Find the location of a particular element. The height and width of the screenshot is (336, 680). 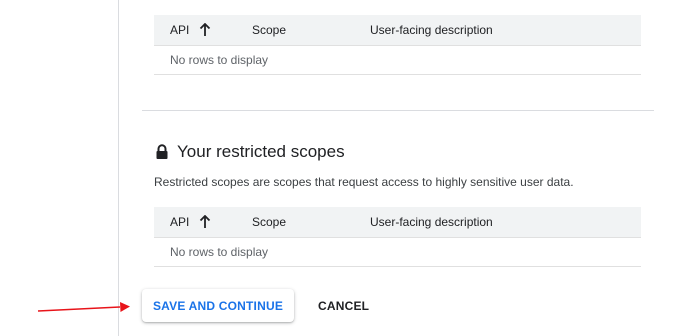

red-arrow-icon is located at coordinates (84, 308).